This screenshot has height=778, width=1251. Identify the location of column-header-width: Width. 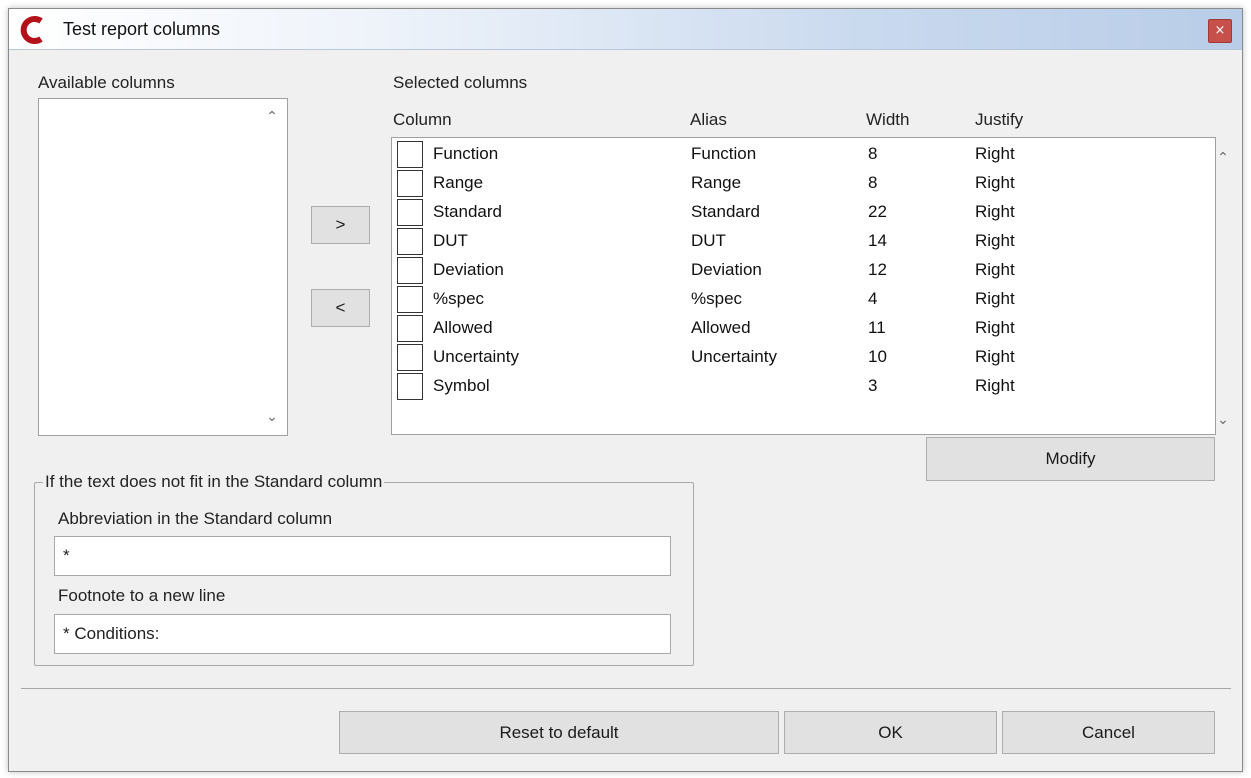
(888, 119).